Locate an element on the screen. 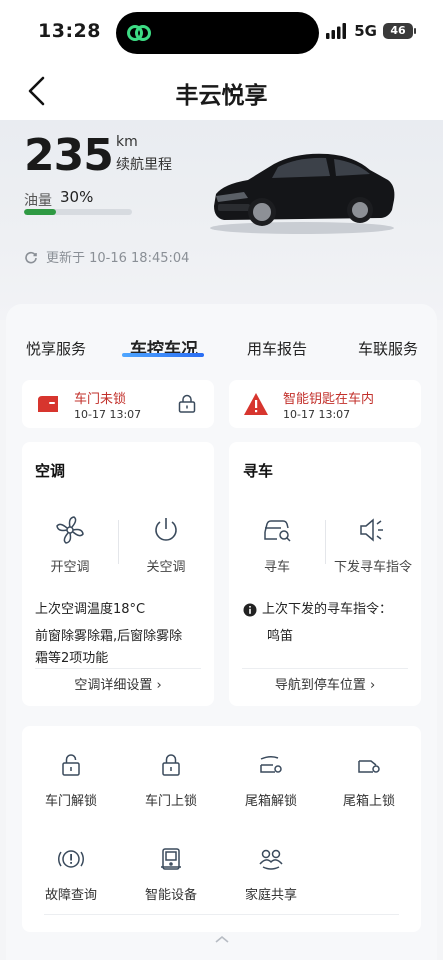 This screenshot has width=443, height=960. fuel-bar is located at coordinates (78, 212).